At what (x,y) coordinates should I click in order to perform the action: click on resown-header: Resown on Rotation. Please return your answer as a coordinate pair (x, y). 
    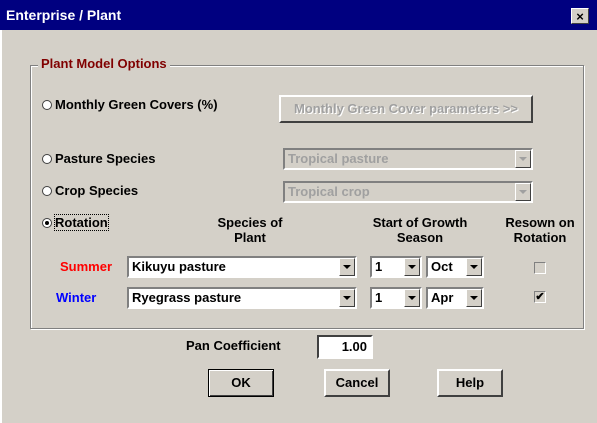
    Looking at the image, I should click on (540, 230).